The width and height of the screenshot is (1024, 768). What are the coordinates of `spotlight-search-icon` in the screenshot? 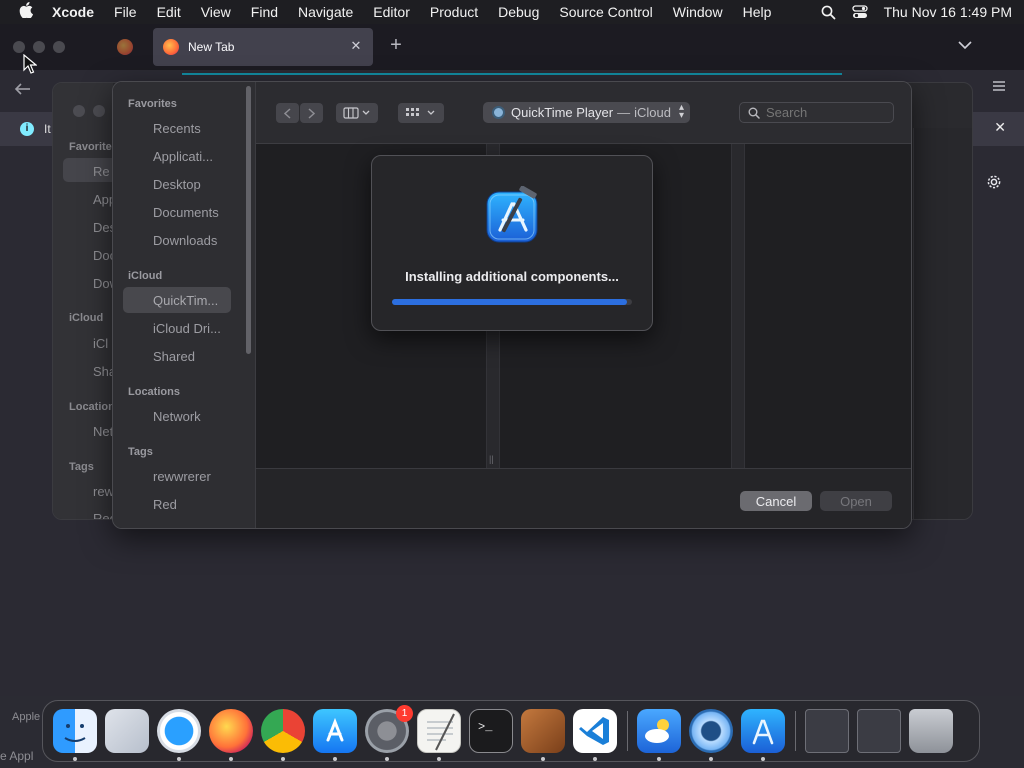 It's located at (828, 12).